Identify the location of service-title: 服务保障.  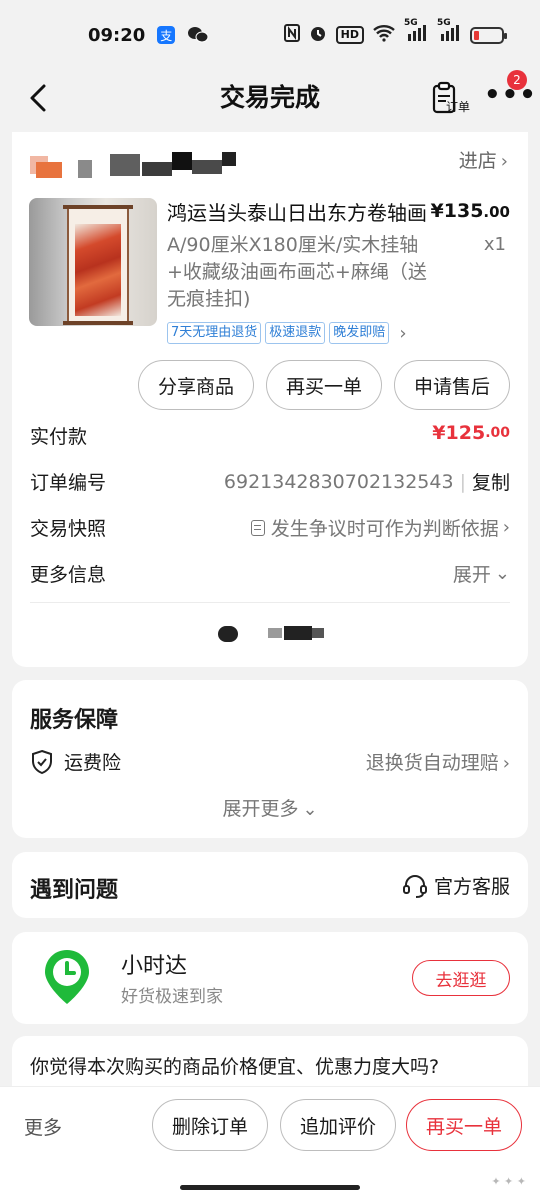
(74, 720).